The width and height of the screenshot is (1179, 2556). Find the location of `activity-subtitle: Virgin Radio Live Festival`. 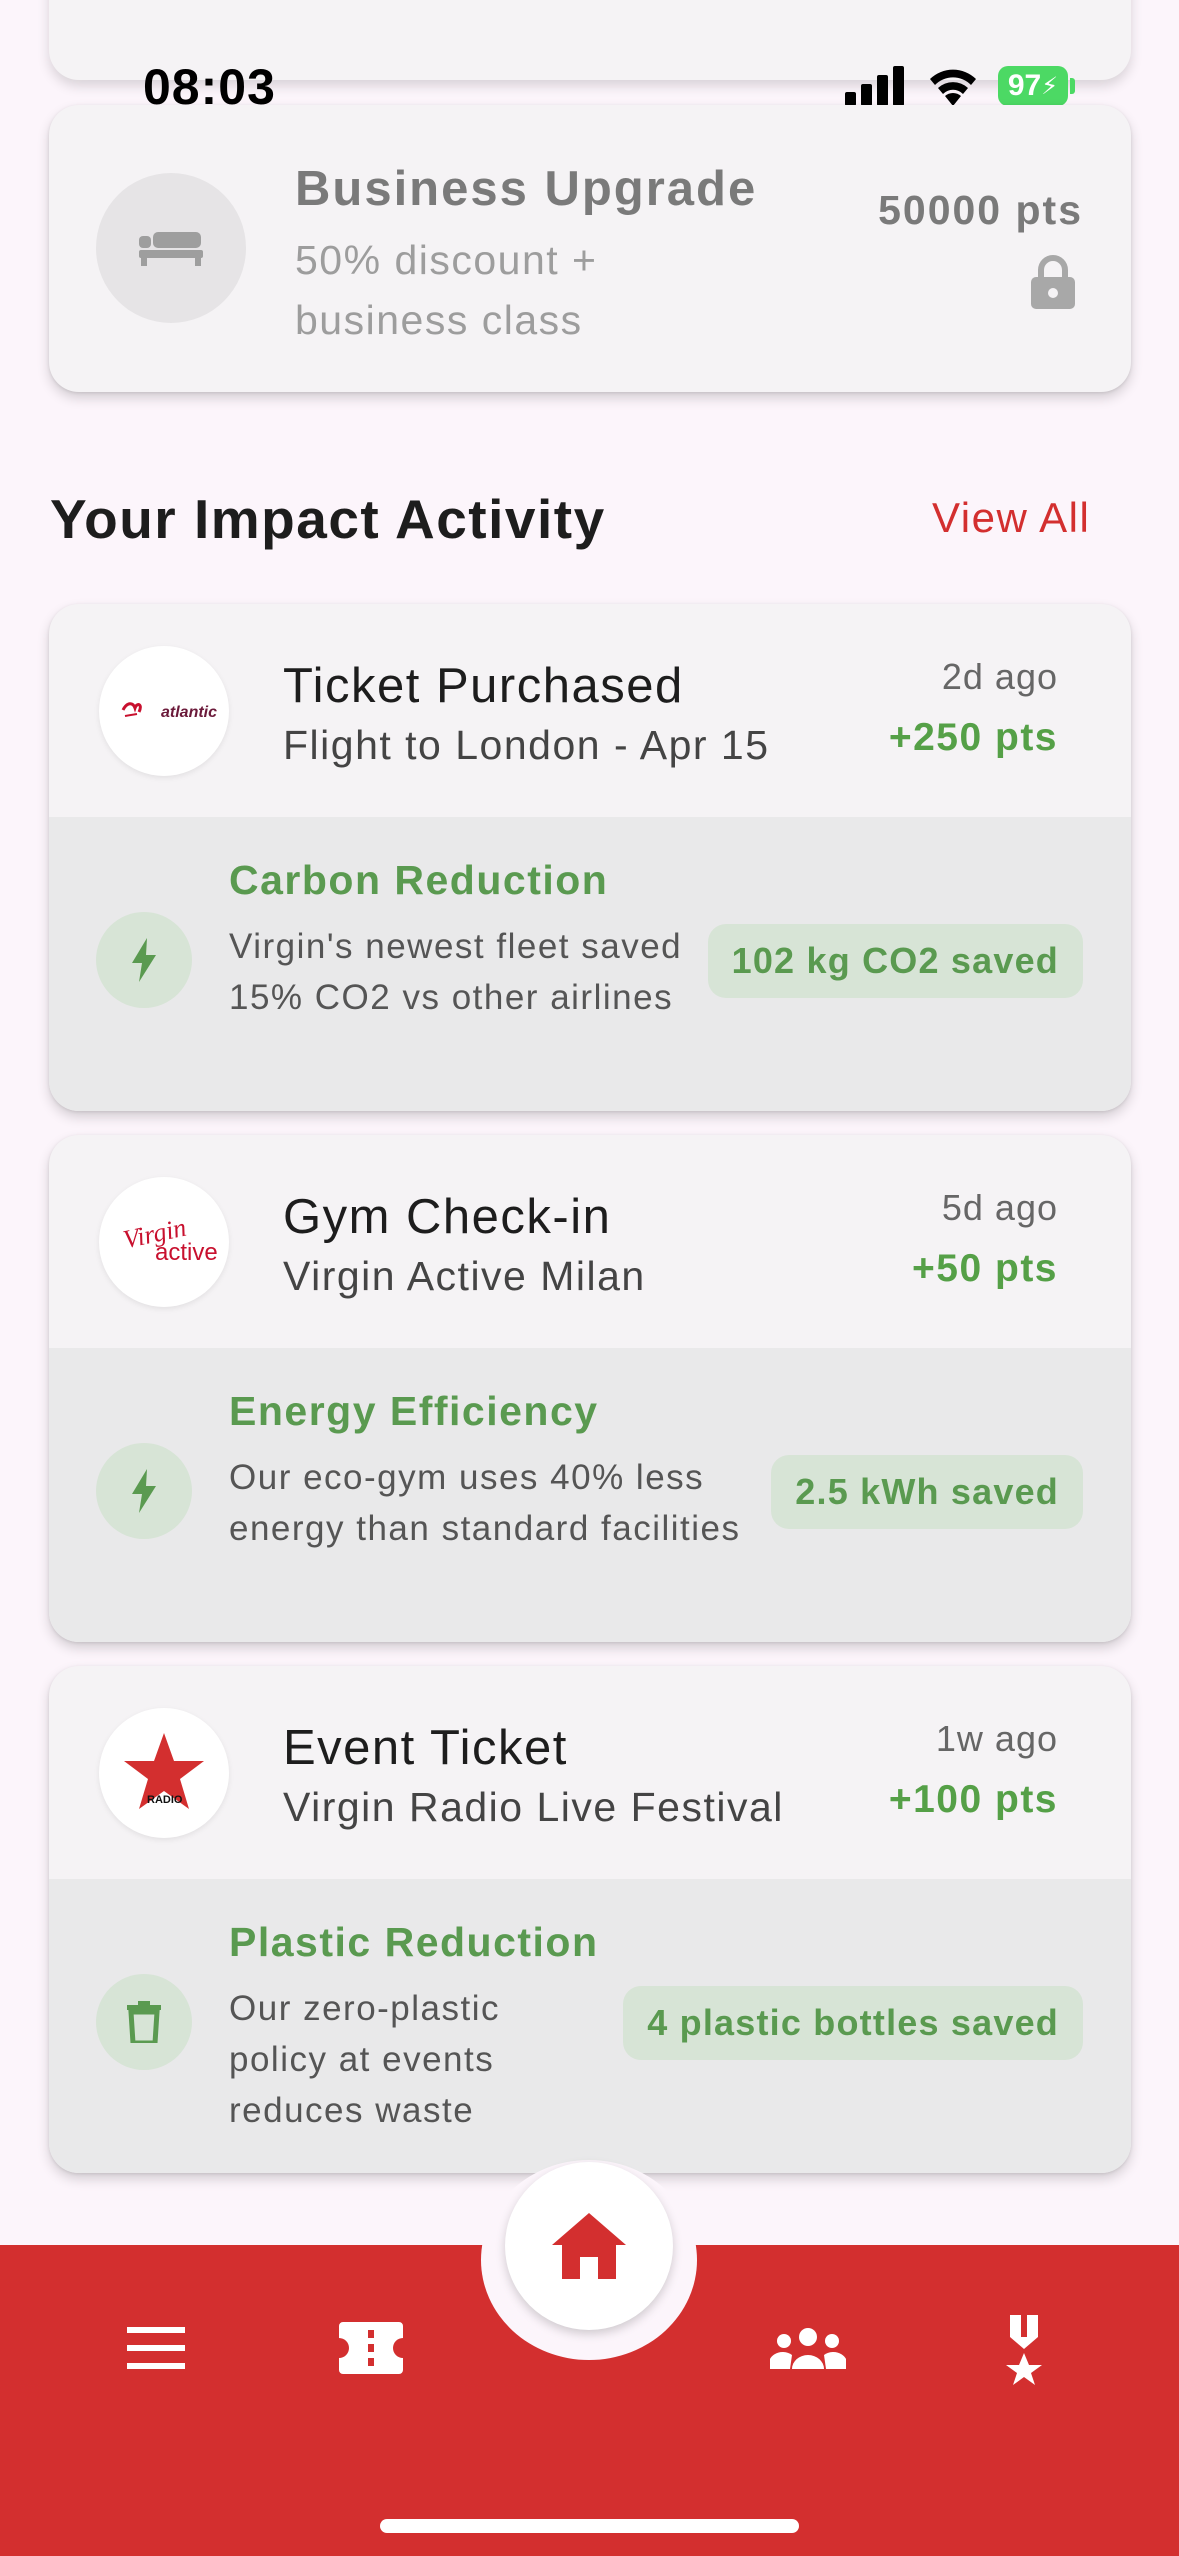

activity-subtitle: Virgin Radio Live Festival is located at coordinates (533, 1807).